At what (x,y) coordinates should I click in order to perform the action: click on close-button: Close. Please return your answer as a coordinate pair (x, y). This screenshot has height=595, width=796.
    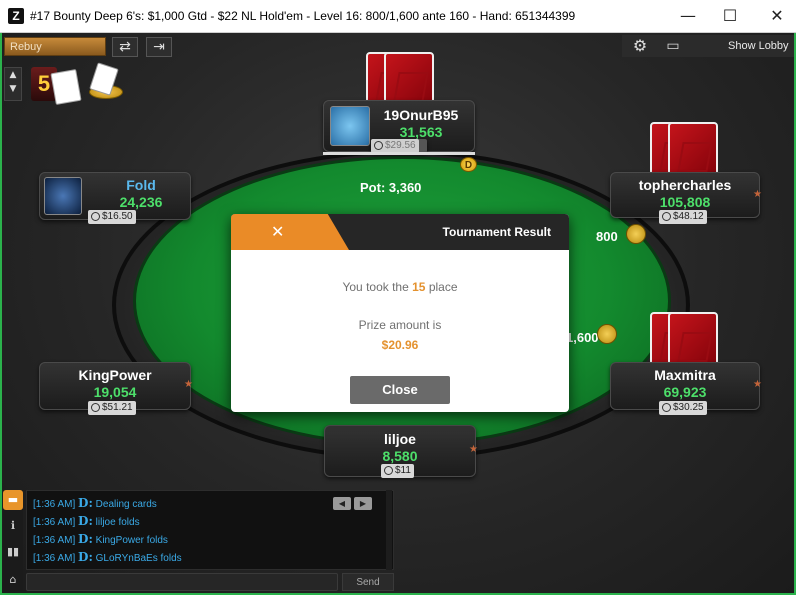
    Looking at the image, I should click on (400, 390).